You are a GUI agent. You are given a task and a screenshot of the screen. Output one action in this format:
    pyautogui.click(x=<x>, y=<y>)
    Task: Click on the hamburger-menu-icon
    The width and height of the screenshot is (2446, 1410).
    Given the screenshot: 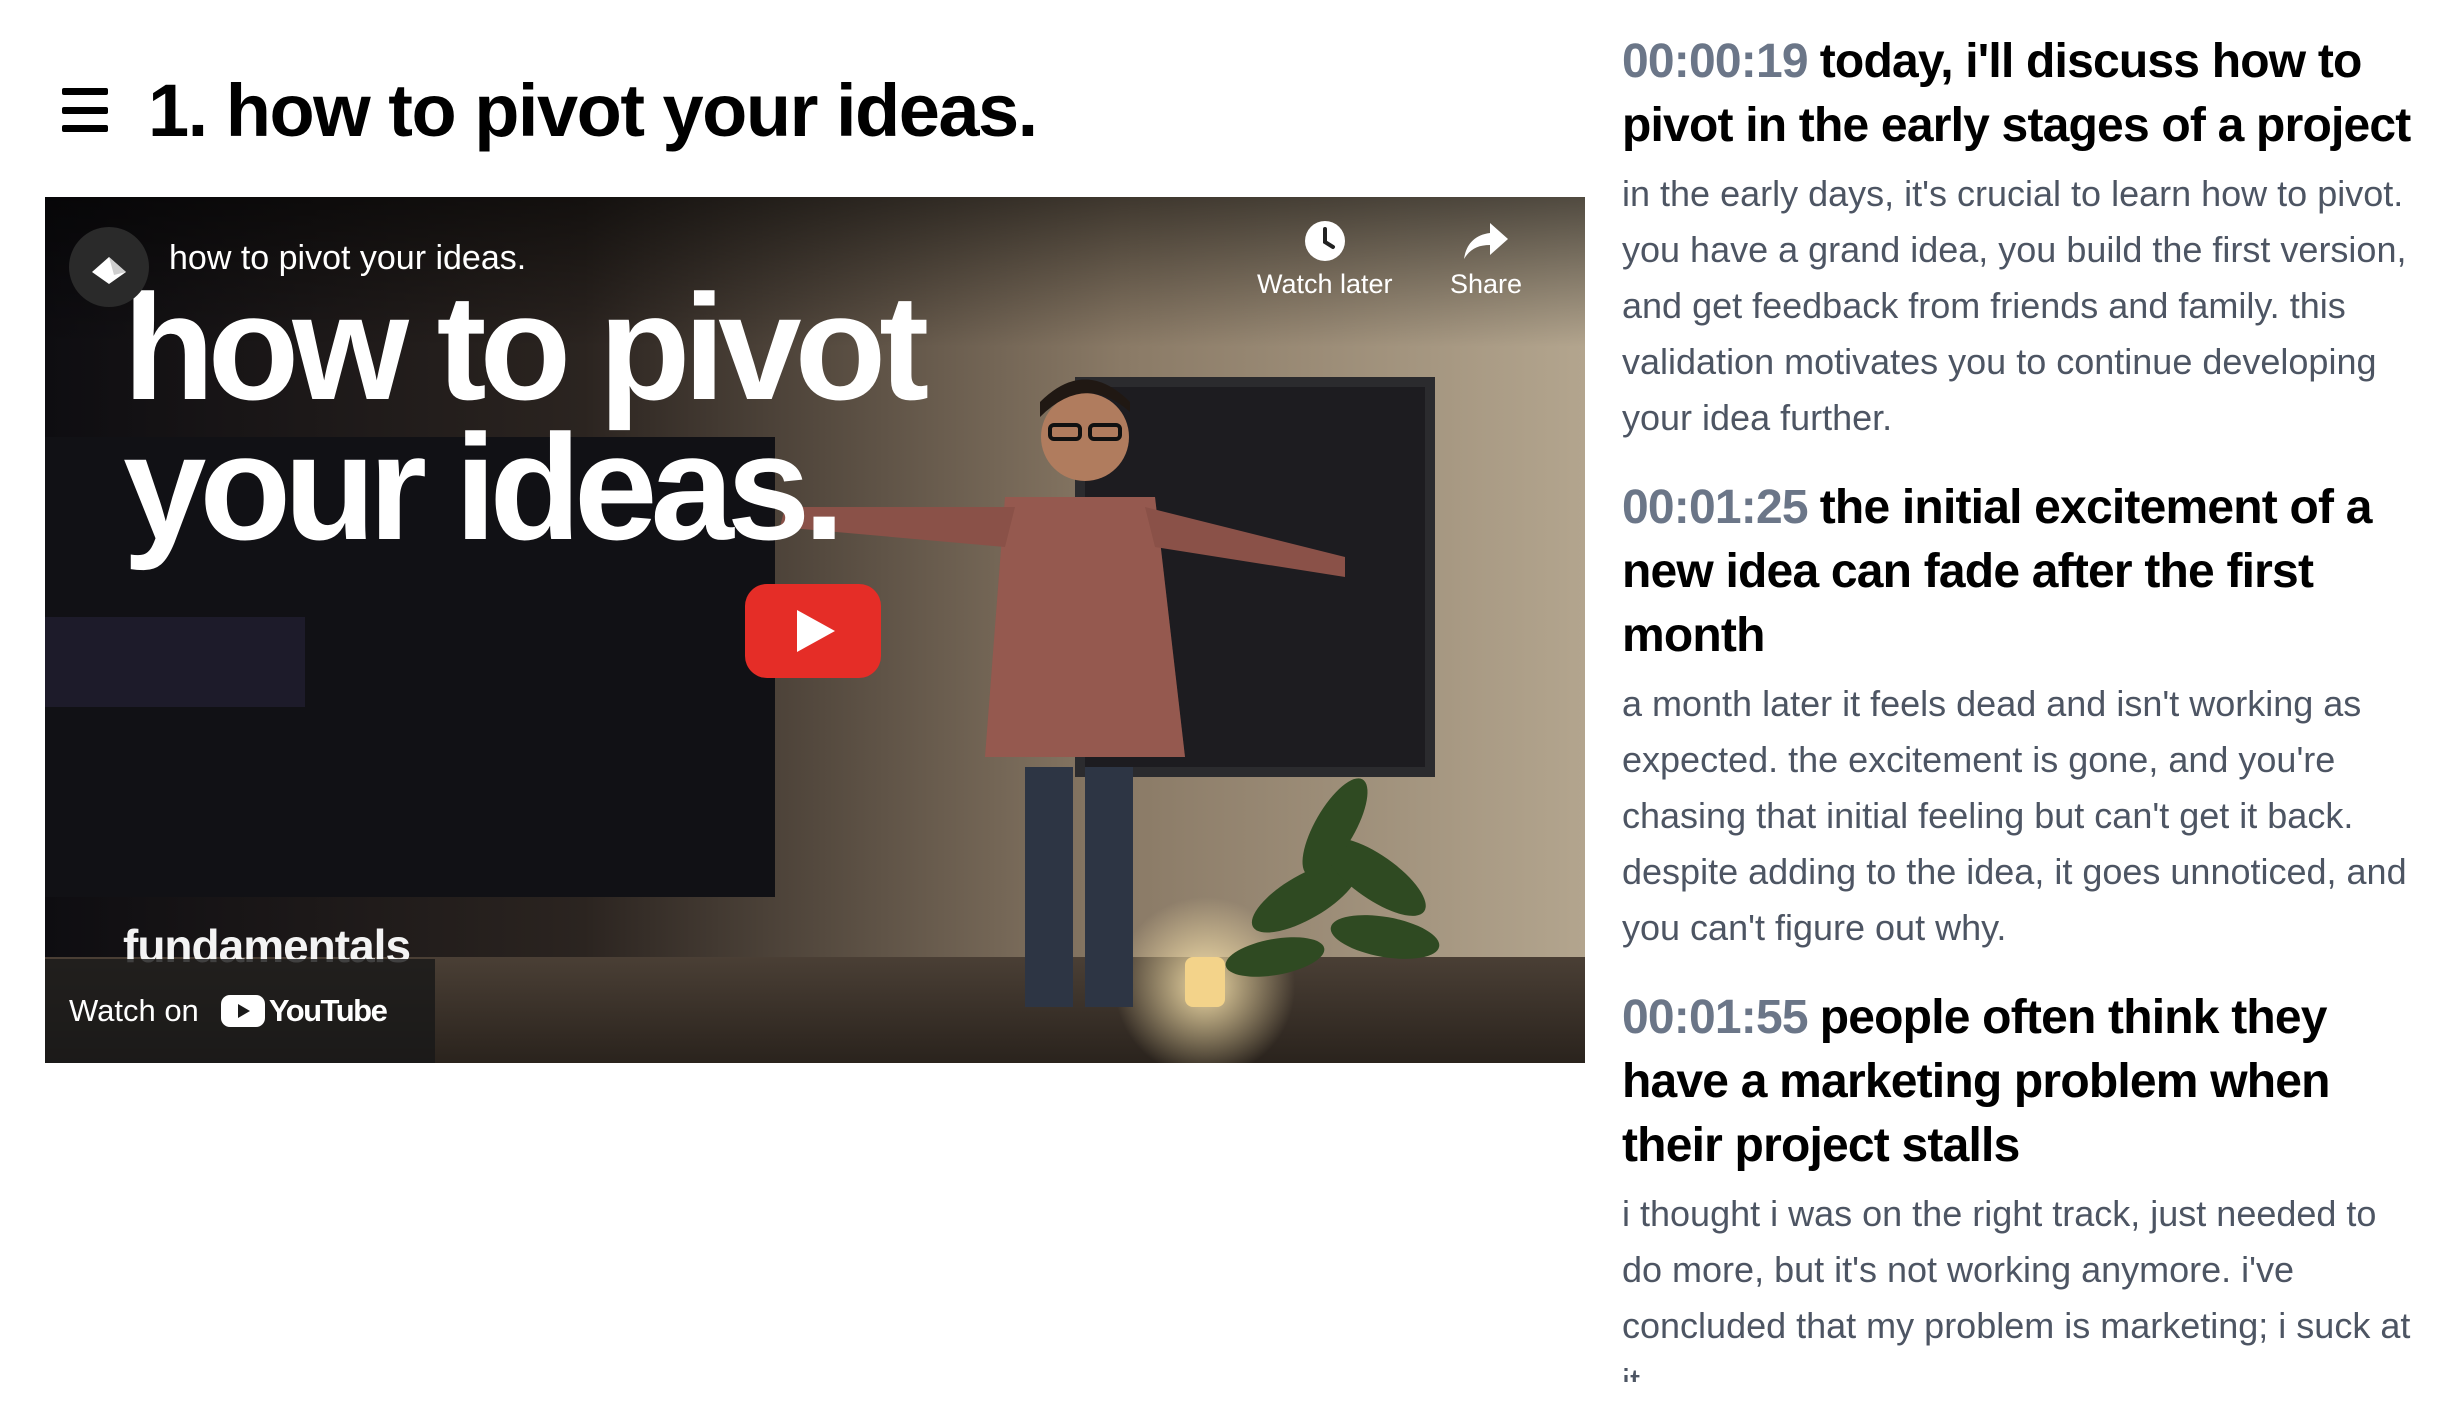 What is the action you would take?
    pyautogui.click(x=85, y=110)
    